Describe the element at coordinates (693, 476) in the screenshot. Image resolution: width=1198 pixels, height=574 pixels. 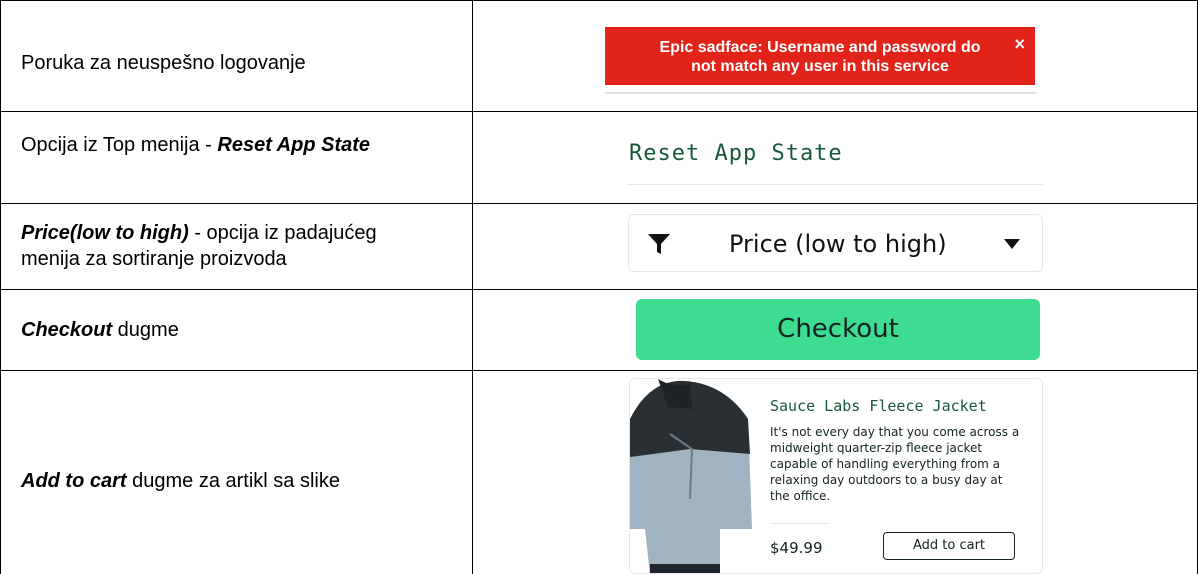
I see `product-image` at that location.